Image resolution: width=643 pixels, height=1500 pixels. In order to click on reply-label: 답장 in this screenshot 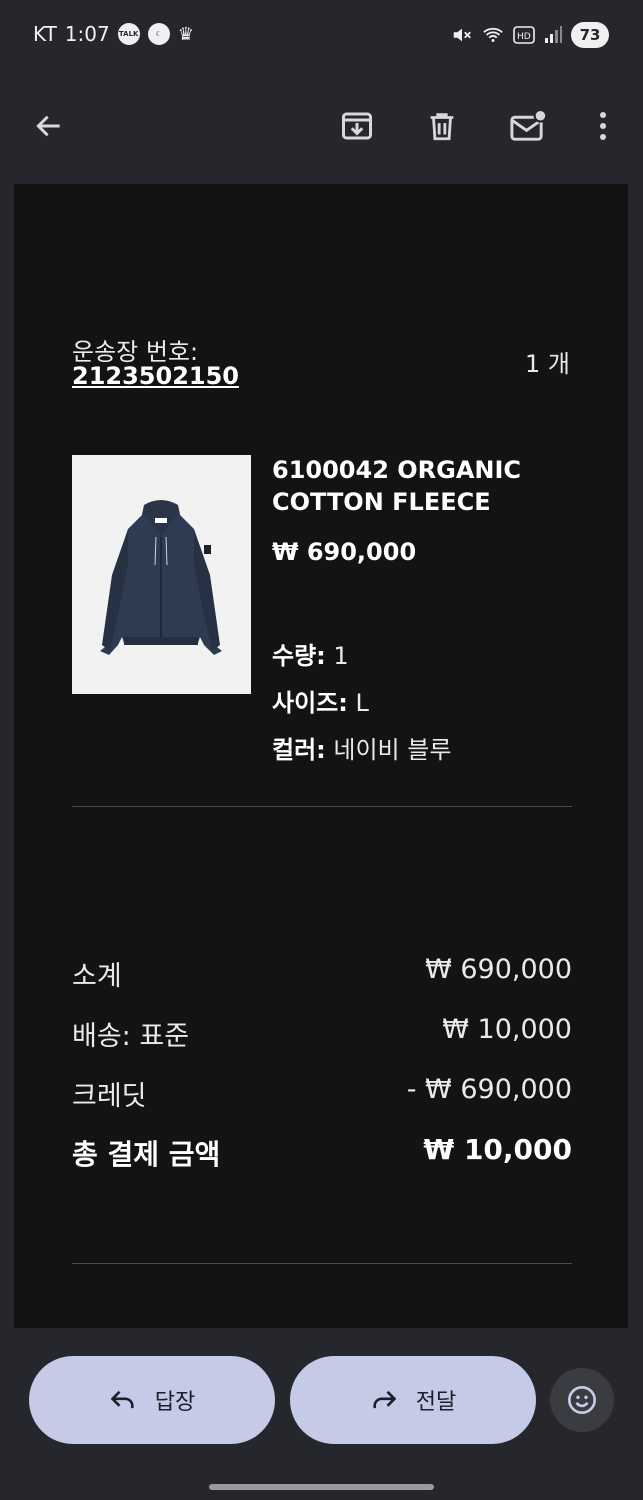, I will do `click(175, 1402)`.